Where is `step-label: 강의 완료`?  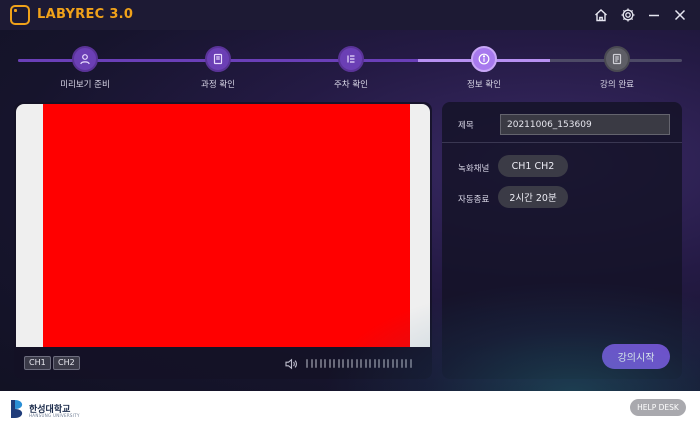
step-label: 강의 완료 is located at coordinates (617, 85).